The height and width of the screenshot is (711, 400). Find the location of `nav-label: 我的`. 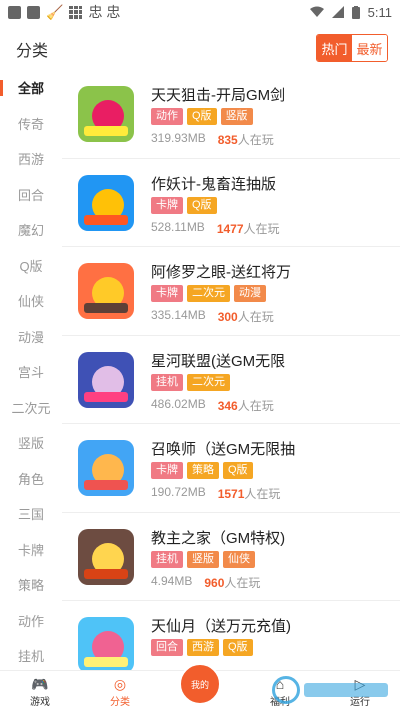

nav-label: 我的 is located at coordinates (199, 684).